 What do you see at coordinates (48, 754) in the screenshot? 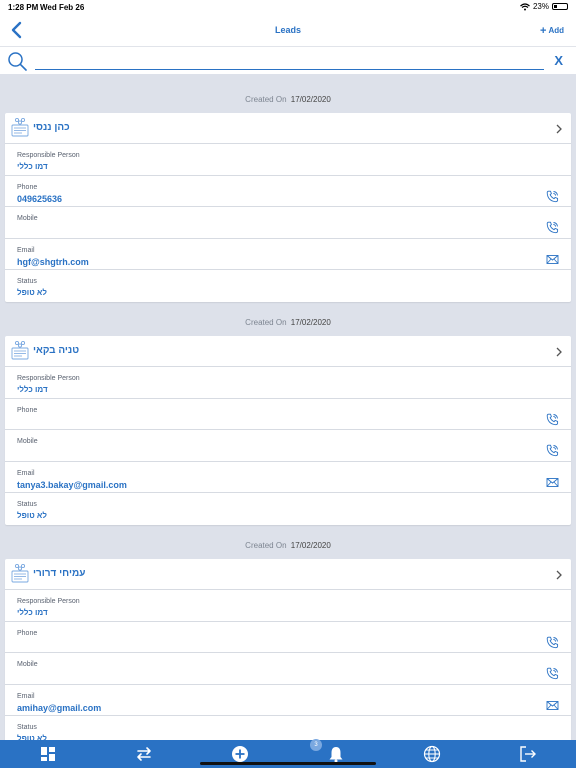
I see `dashboard-icon` at bounding box center [48, 754].